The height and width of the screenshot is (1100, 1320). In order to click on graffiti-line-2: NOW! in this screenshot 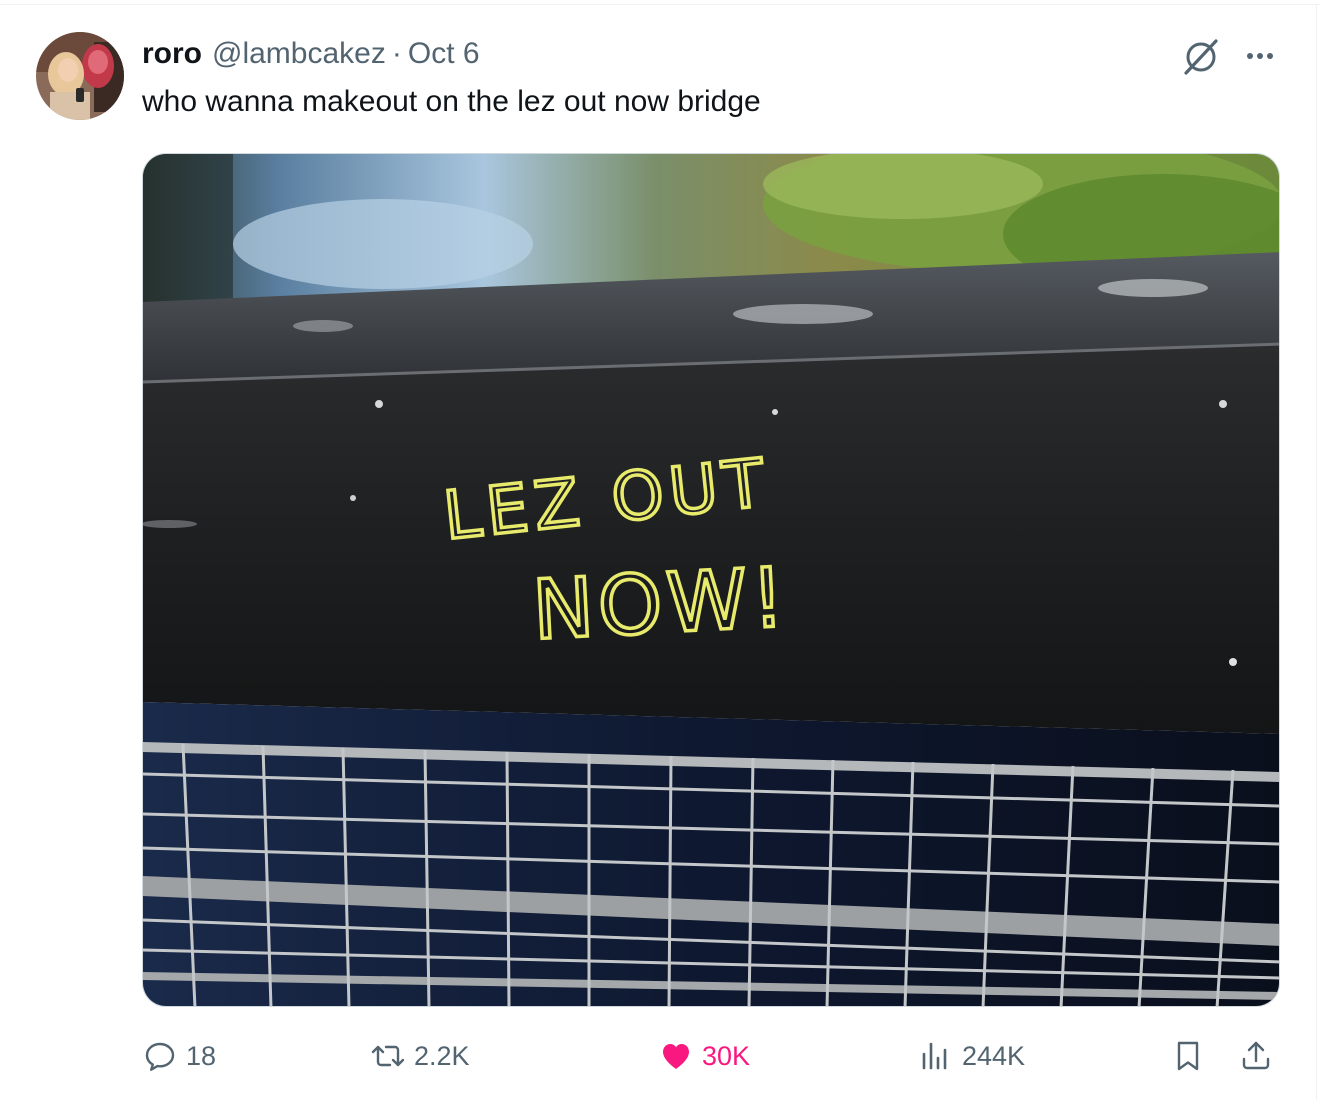, I will do `click(660, 604)`.